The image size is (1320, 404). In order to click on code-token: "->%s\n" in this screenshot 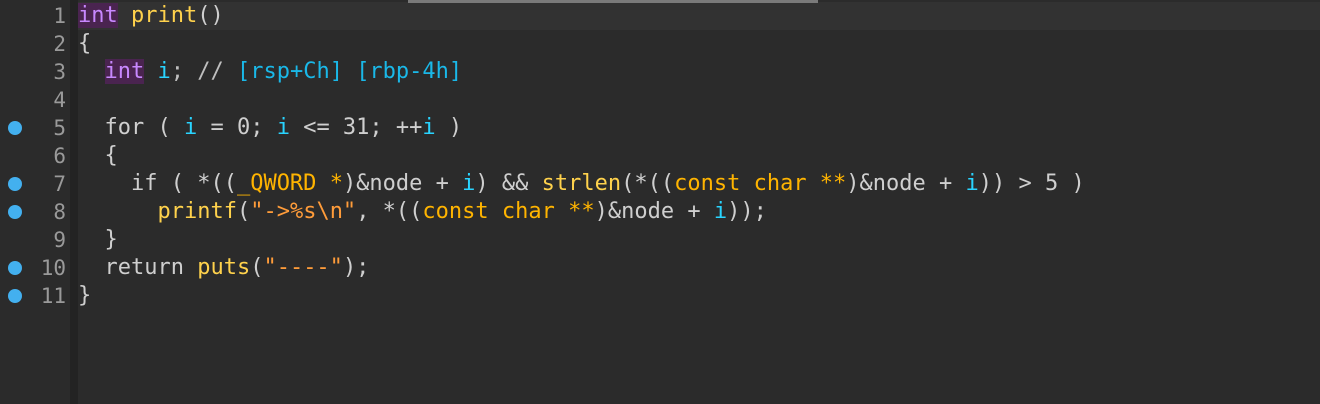, I will do `click(303, 211)`.